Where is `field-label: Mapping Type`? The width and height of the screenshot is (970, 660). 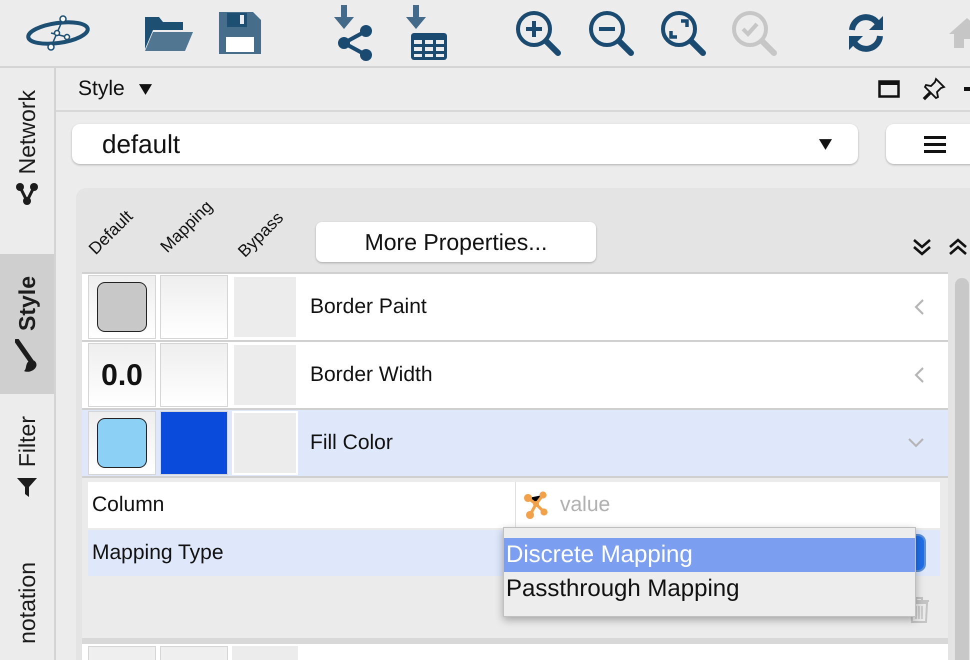 field-label: Mapping Type is located at coordinates (157, 553).